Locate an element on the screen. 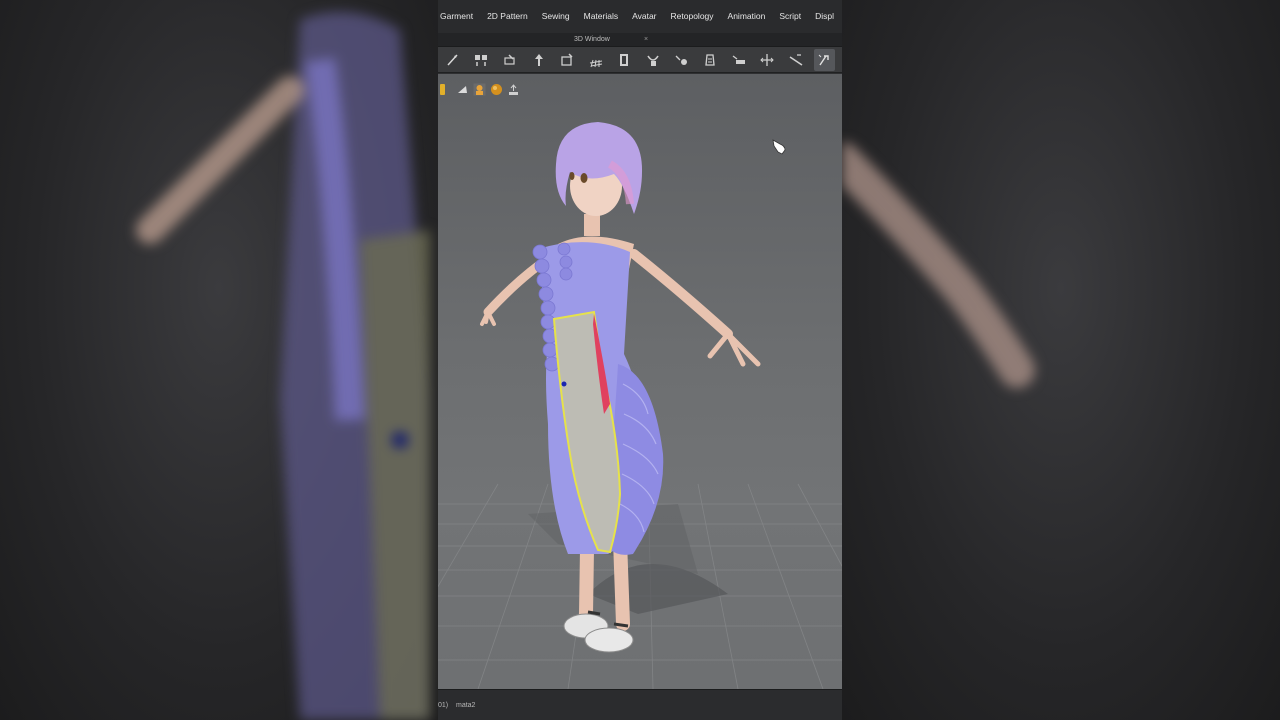 The width and height of the screenshot is (1280, 720). garment-view-icon is located at coordinates (445, 89).